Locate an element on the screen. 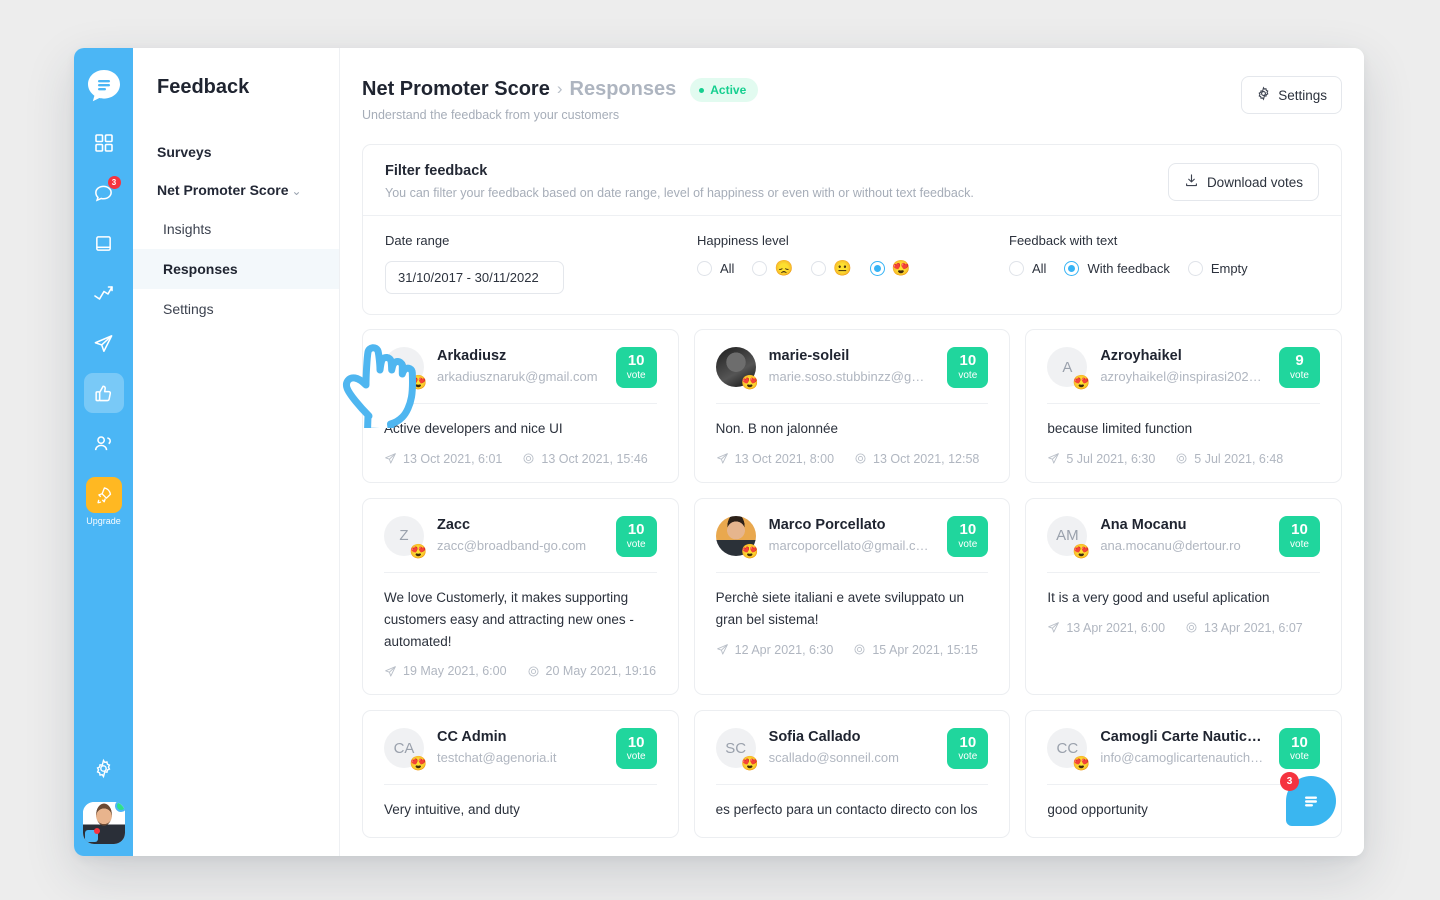  status-badge: Active is located at coordinates (724, 90).